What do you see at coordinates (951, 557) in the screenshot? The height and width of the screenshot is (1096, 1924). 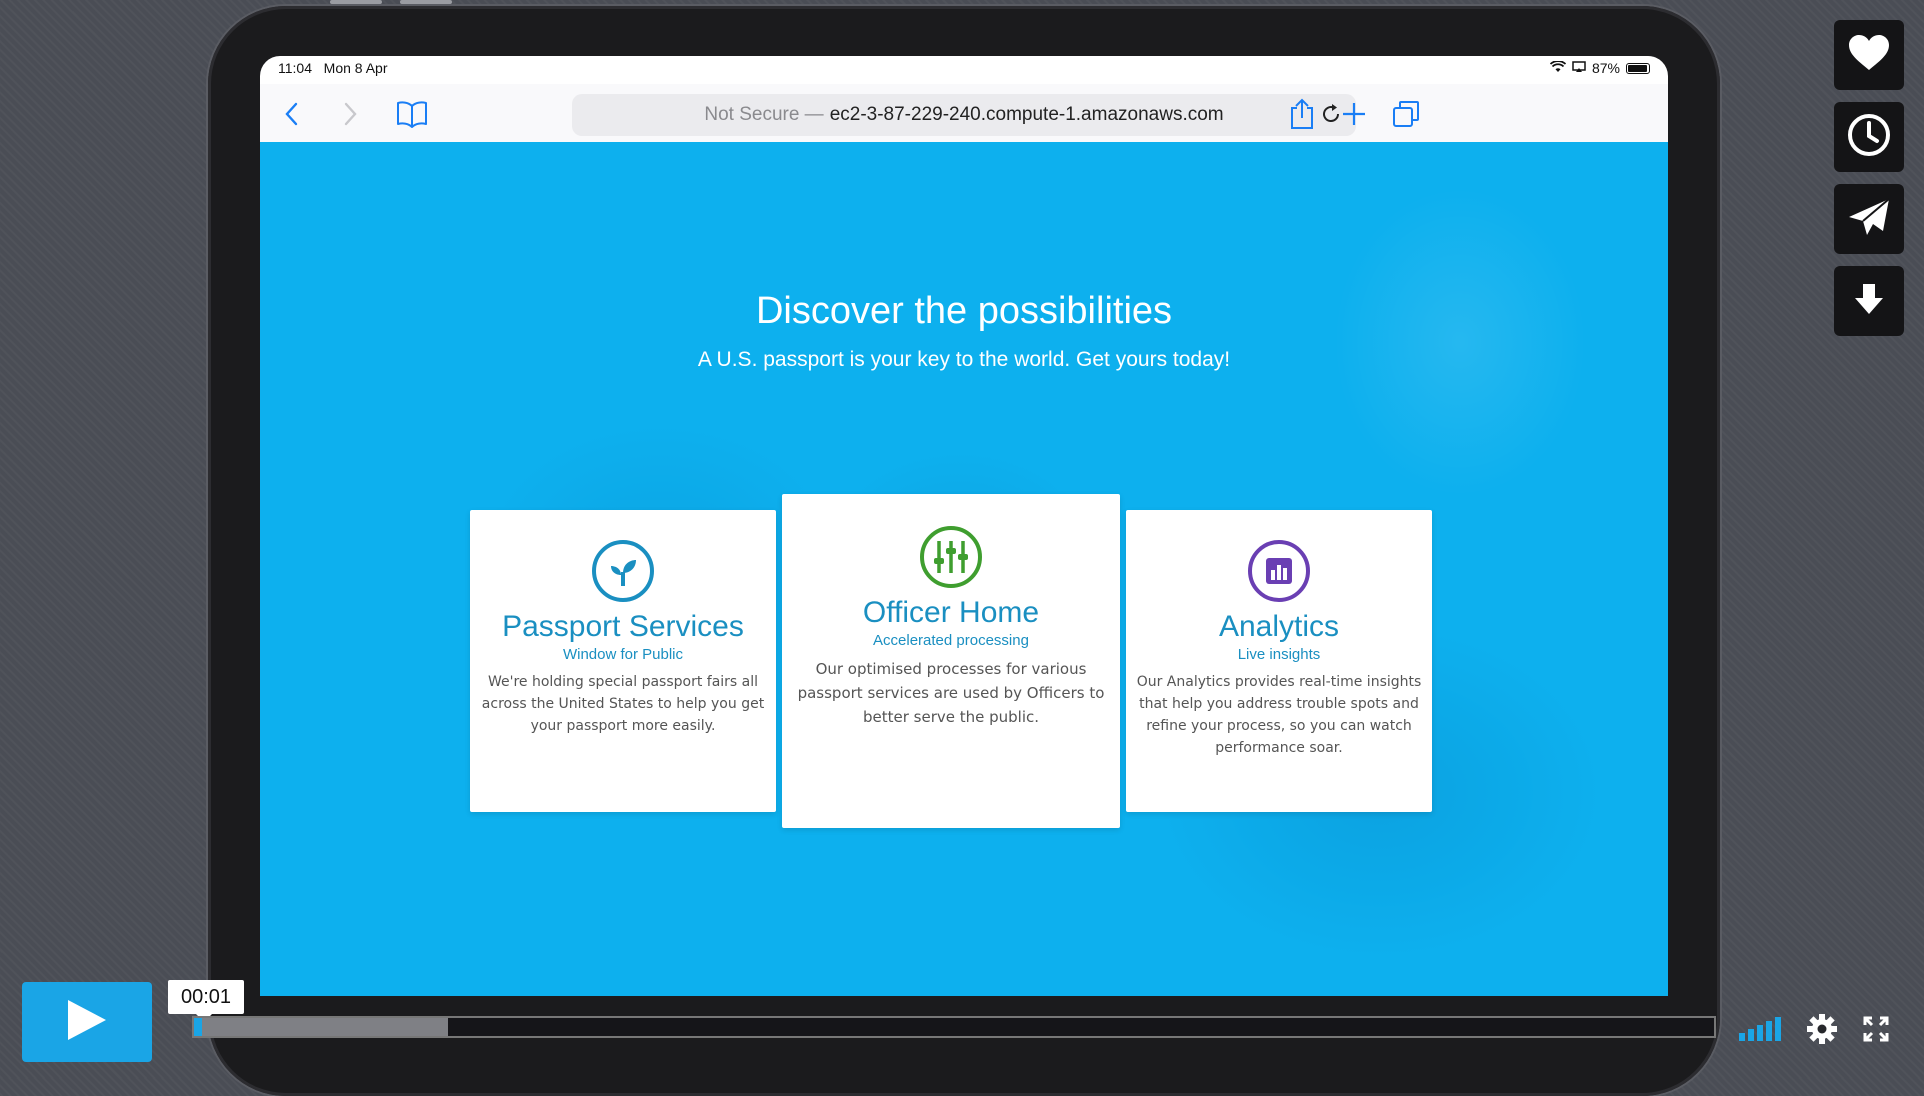 I see `sliders-icon` at bounding box center [951, 557].